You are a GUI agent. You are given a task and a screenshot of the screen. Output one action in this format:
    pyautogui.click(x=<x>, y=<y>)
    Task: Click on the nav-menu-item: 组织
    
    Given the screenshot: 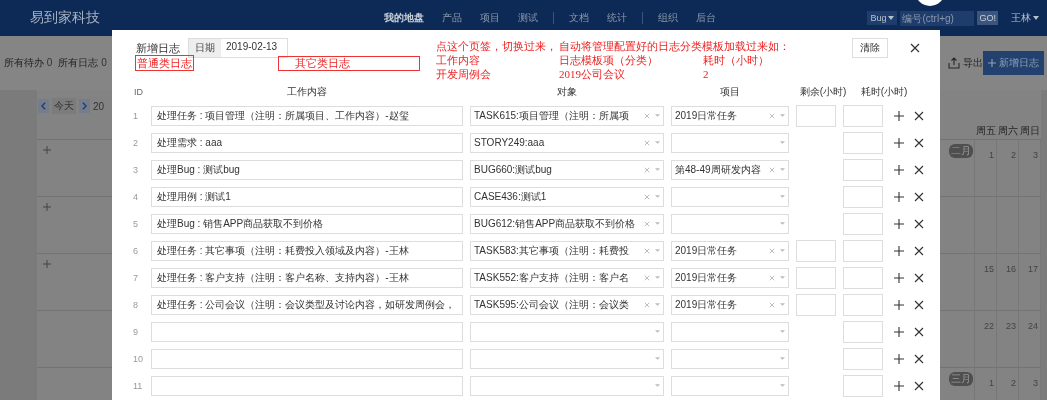 What is the action you would take?
    pyautogui.click(x=668, y=18)
    